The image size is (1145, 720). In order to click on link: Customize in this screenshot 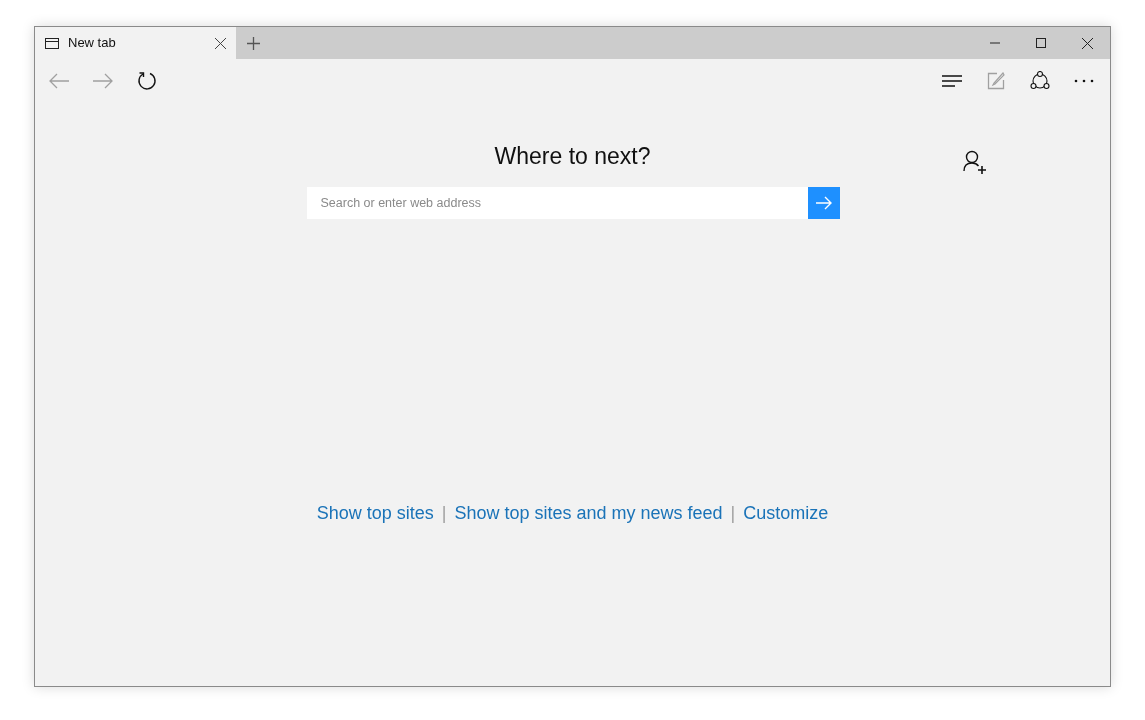, I will do `click(786, 513)`.